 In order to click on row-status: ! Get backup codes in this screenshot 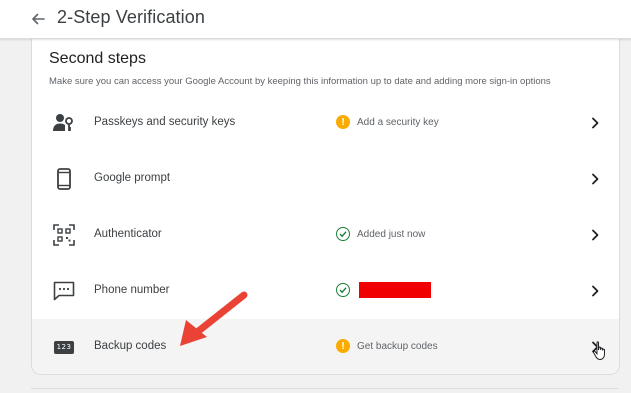, I will do `click(387, 346)`.